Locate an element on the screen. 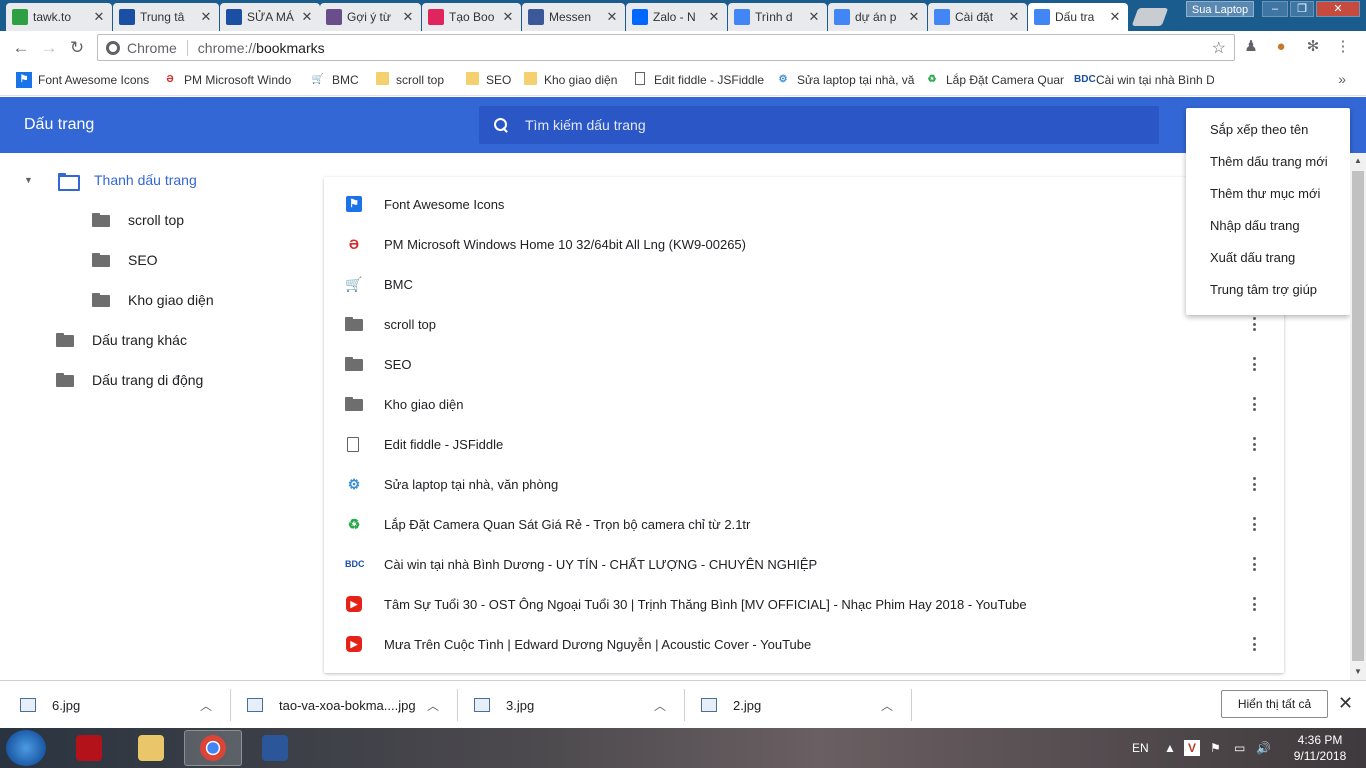 The height and width of the screenshot is (768, 1366). tab-2: Trung tâ ✕ is located at coordinates (166, 17).